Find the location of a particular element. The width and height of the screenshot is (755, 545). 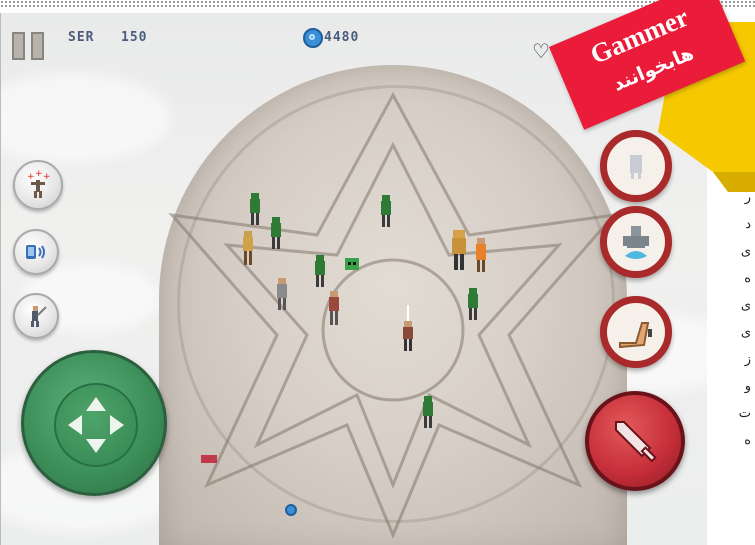

signal-skill-button is located at coordinates (36, 252).